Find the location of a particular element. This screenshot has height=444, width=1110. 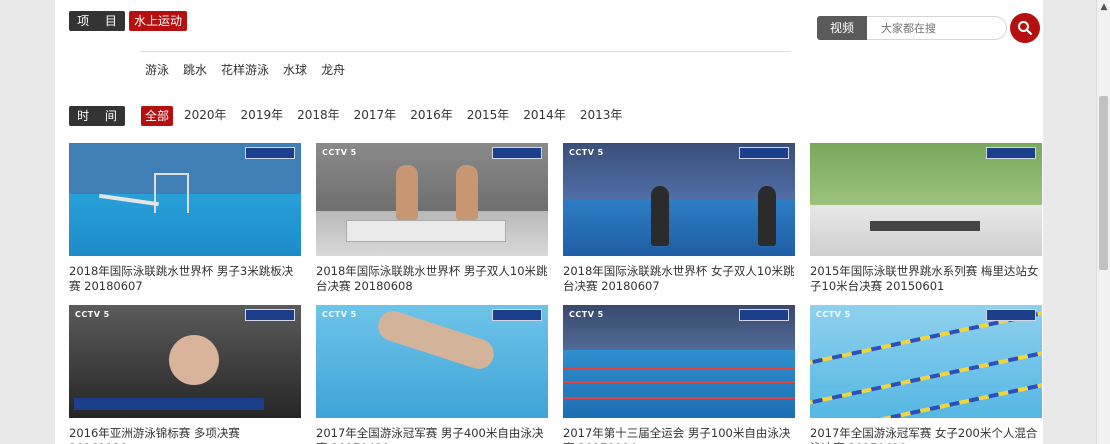

year-option: 2017年 is located at coordinates (375, 115).